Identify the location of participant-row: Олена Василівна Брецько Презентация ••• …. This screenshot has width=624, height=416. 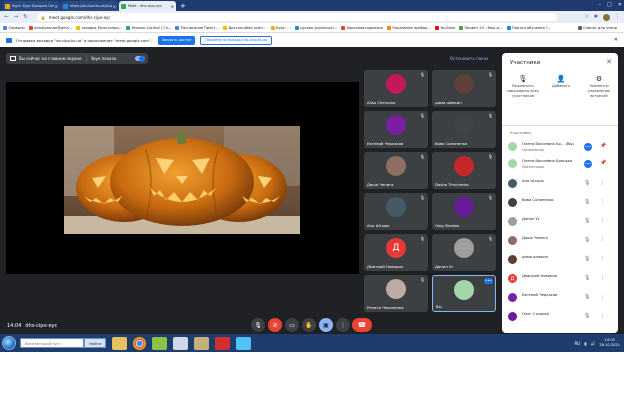
(560, 164).